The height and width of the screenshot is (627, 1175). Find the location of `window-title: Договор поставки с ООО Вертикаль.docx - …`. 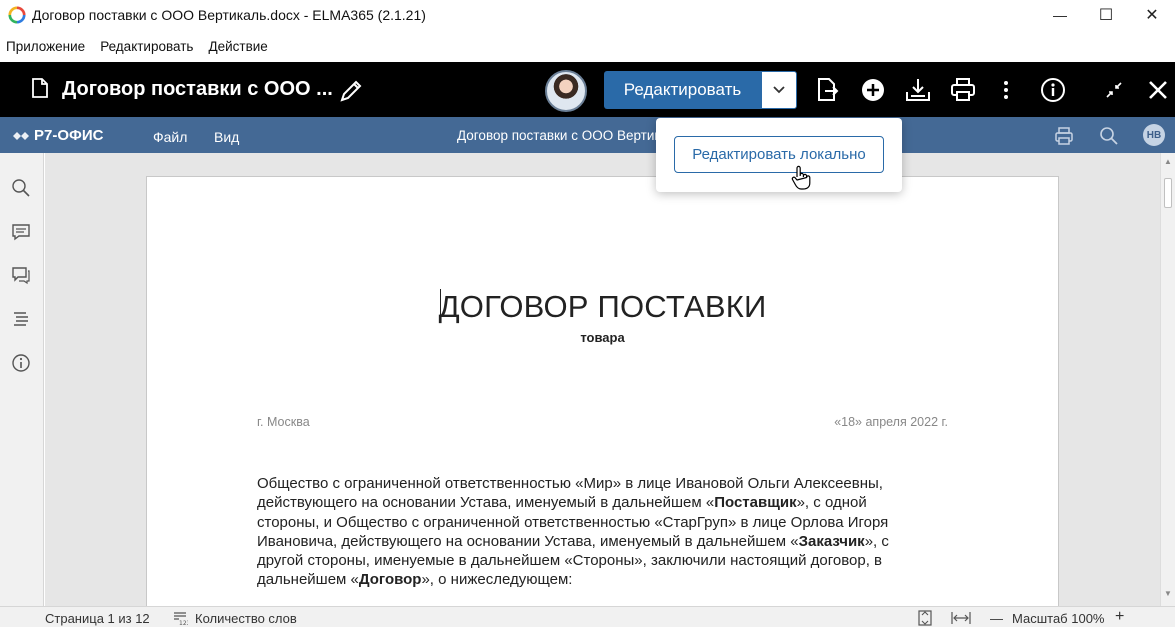

window-title: Договор поставки с ООО Вертикаль.docx - … is located at coordinates (229, 15).